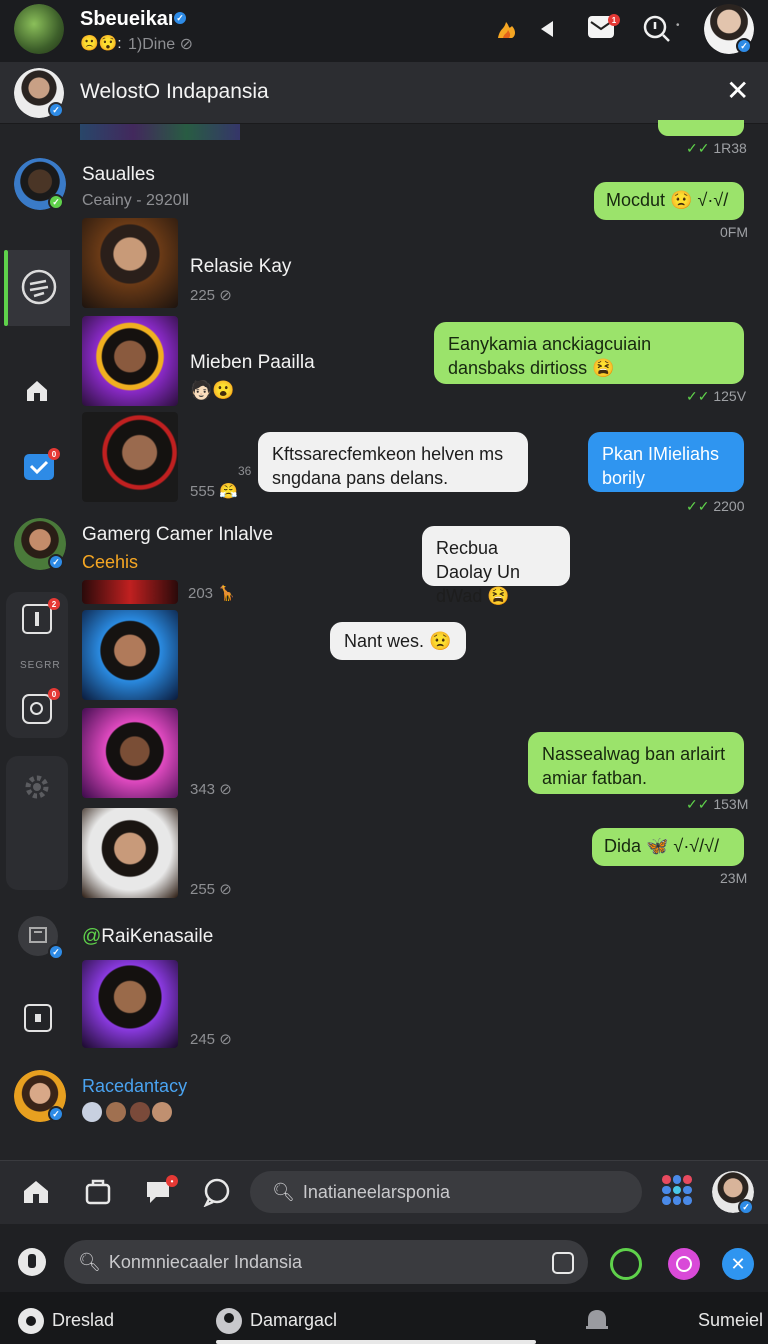 The image size is (768, 1344). Describe the element at coordinates (37, 619) in the screenshot. I see `info-icon` at that location.